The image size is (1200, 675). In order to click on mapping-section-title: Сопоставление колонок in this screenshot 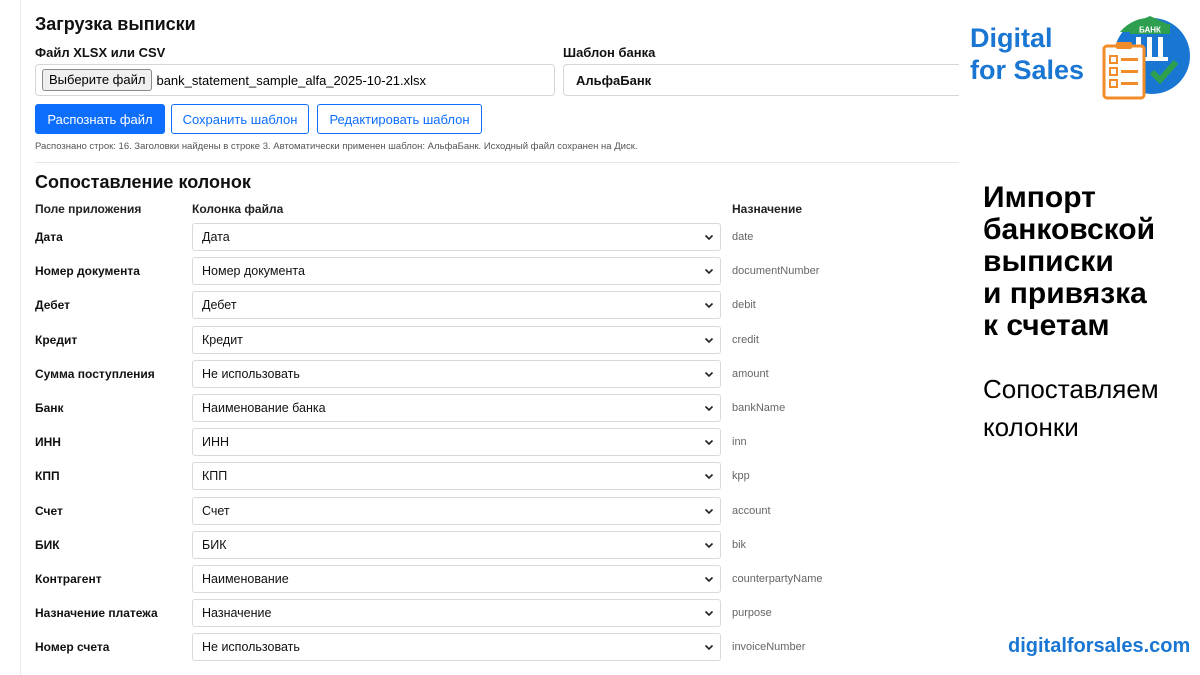, I will do `click(143, 182)`.